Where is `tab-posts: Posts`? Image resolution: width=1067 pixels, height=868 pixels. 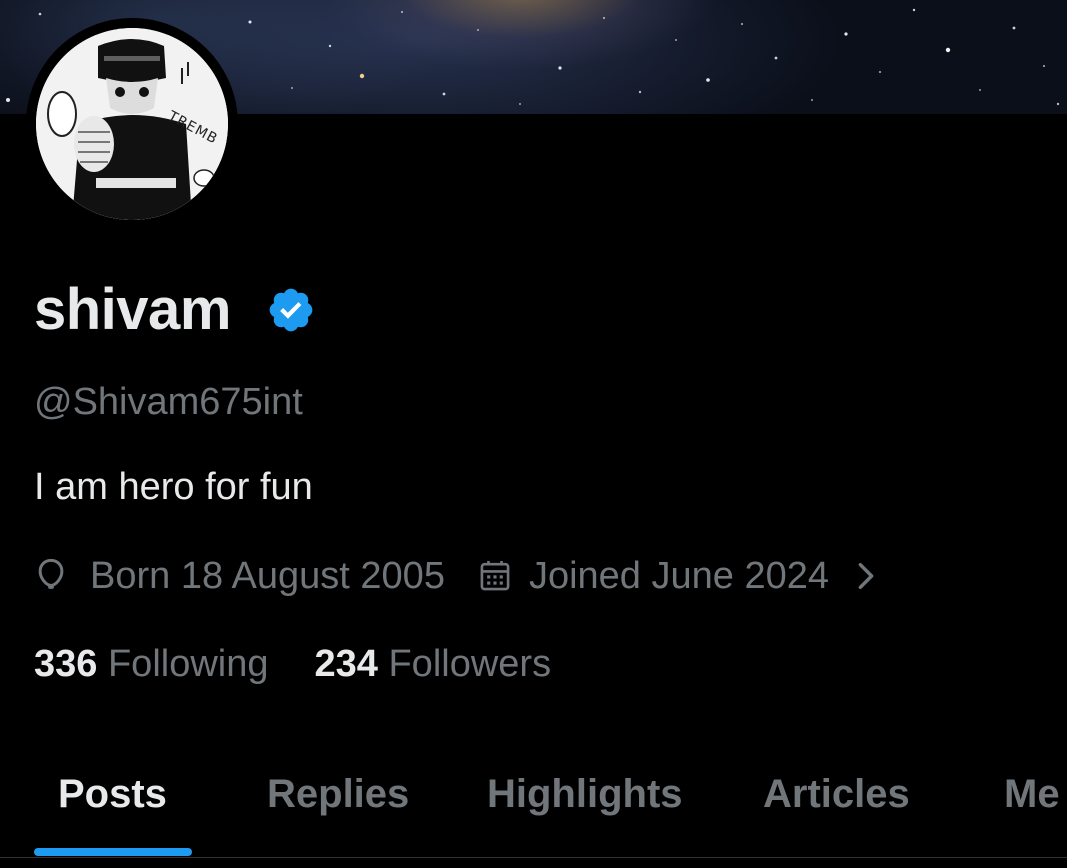
tab-posts: Posts is located at coordinates (112, 794).